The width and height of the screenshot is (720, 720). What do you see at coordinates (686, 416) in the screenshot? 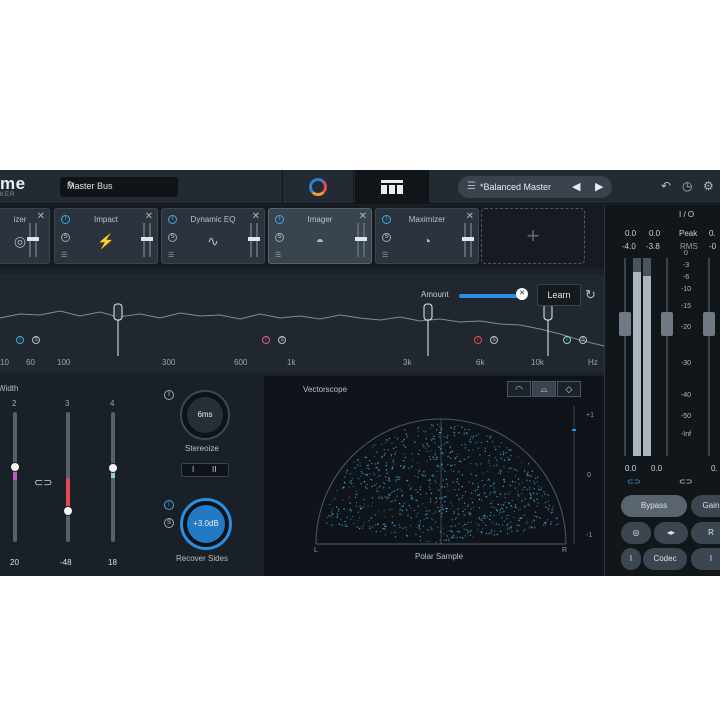
I see `meter-scale: -50` at bounding box center [686, 416].